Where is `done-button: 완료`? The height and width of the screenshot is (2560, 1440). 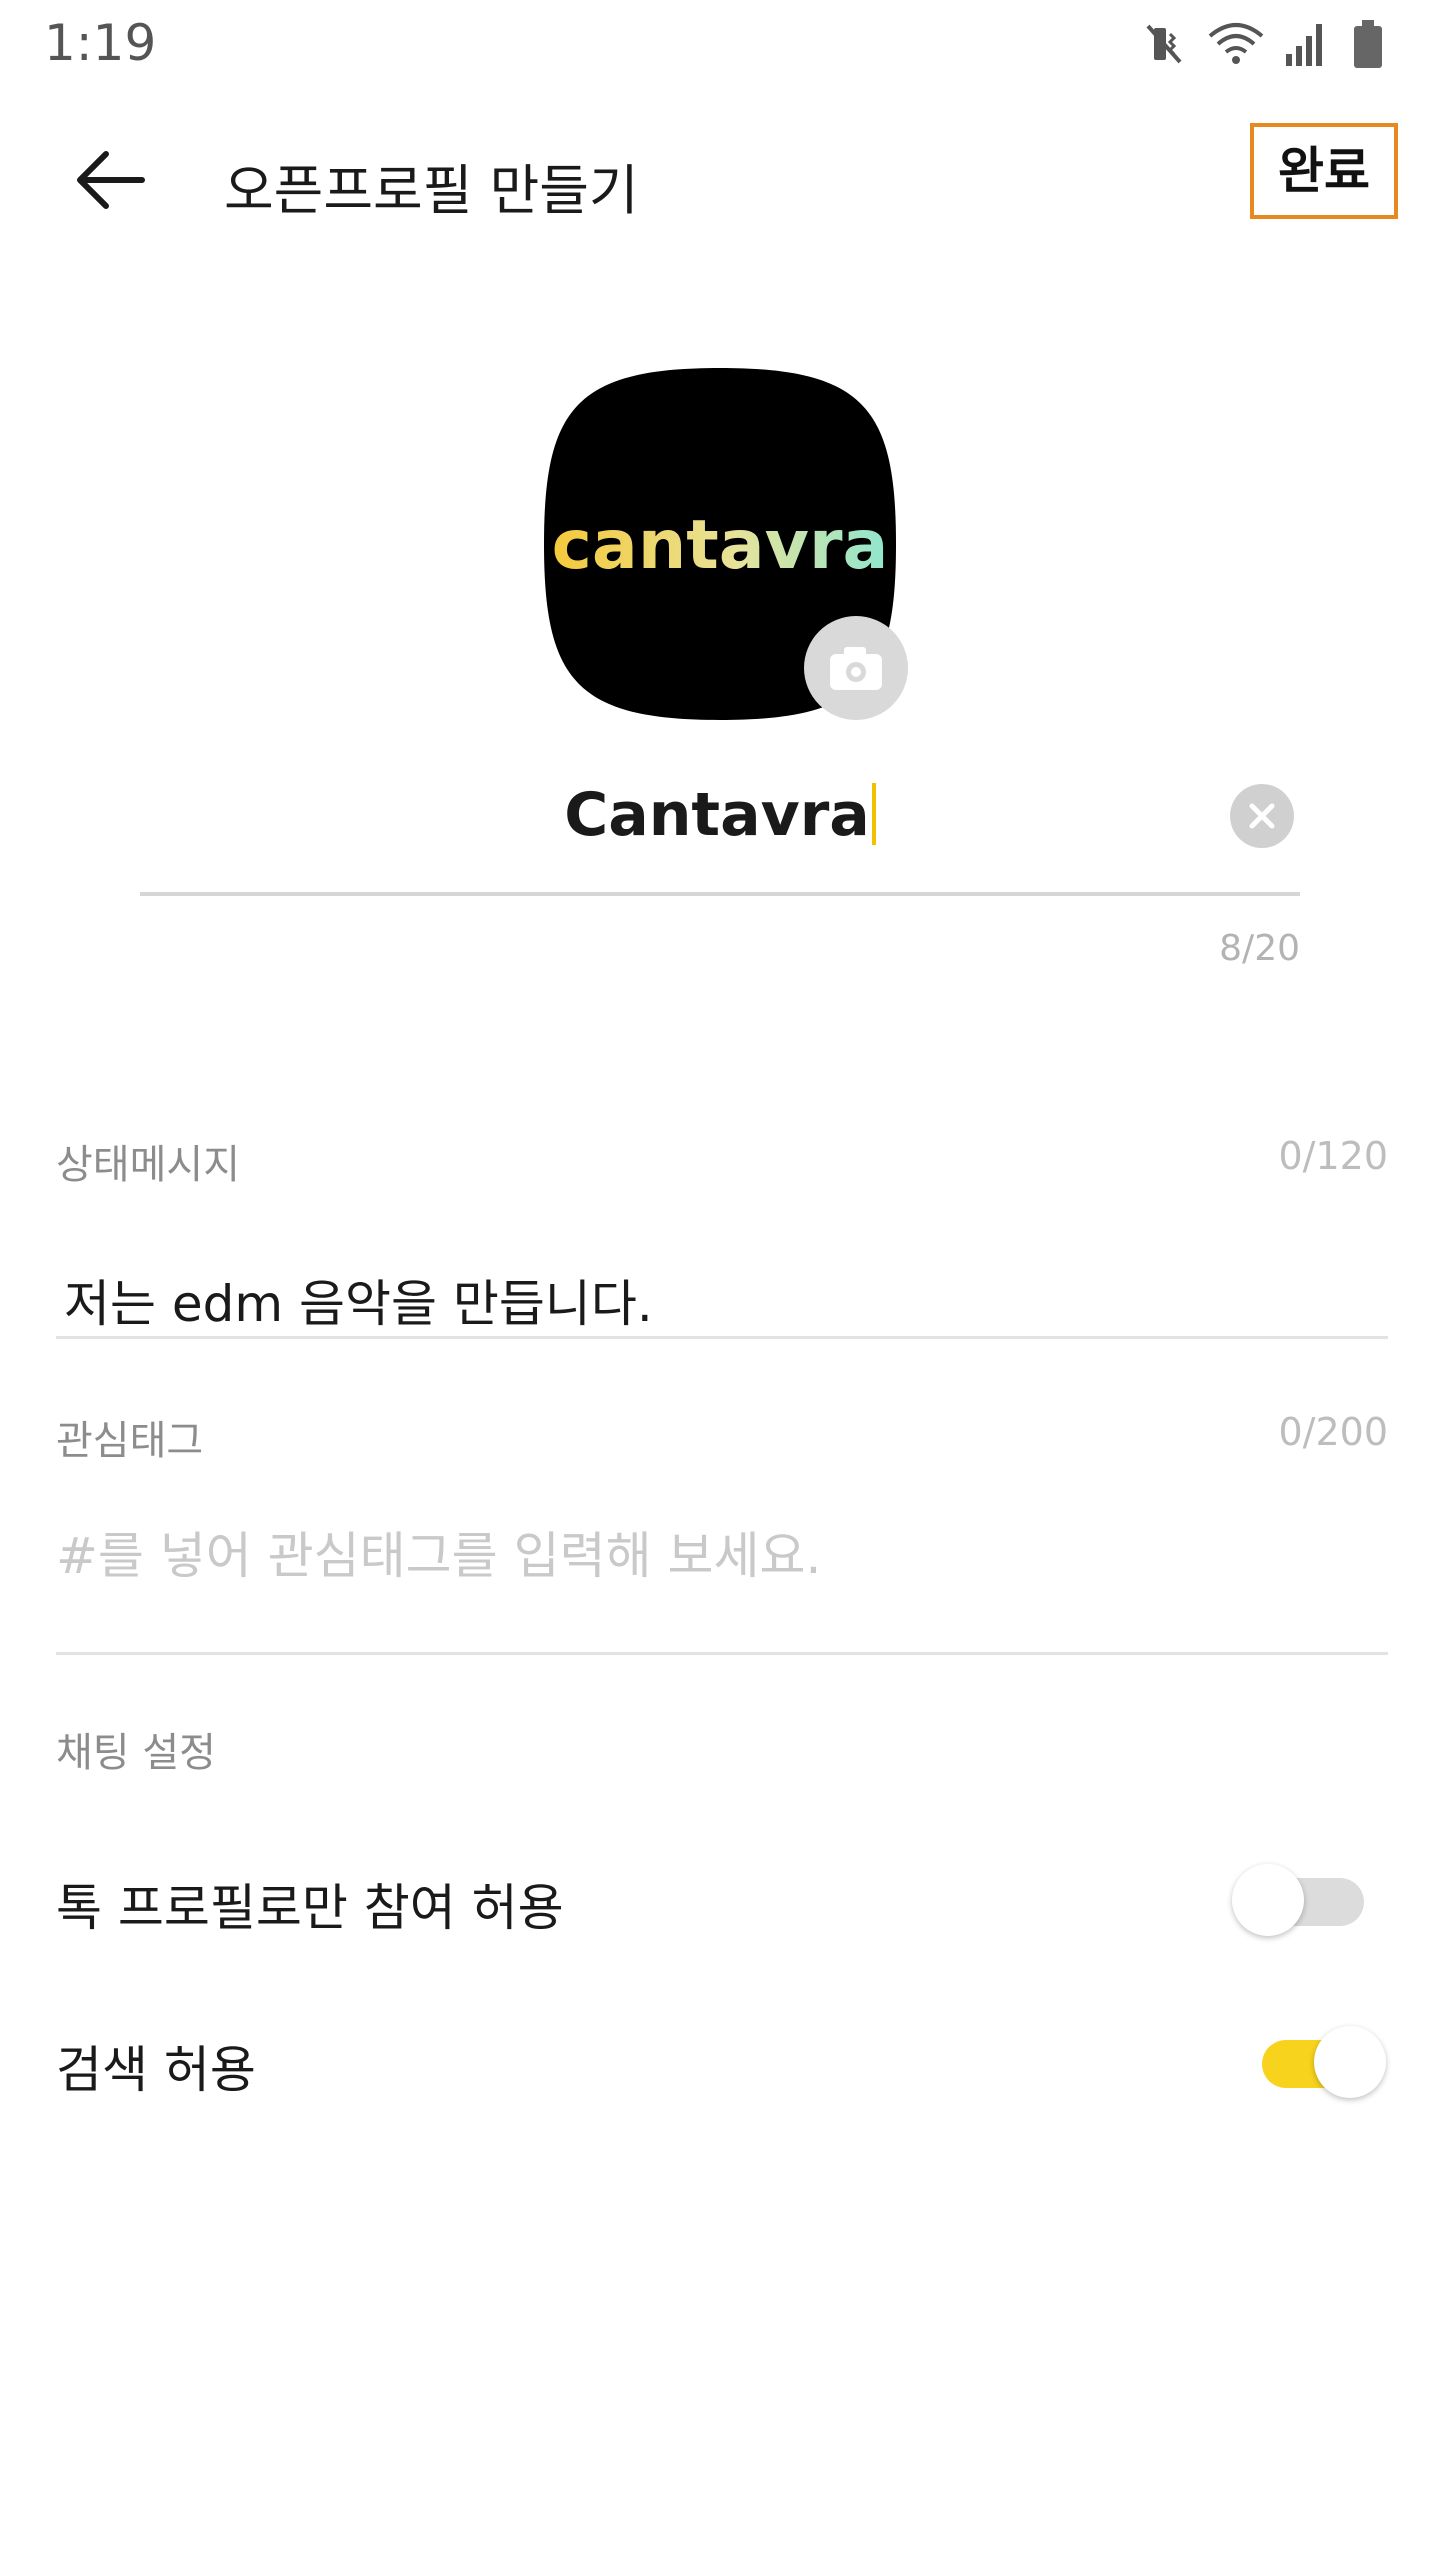 done-button: 완료 is located at coordinates (1324, 171).